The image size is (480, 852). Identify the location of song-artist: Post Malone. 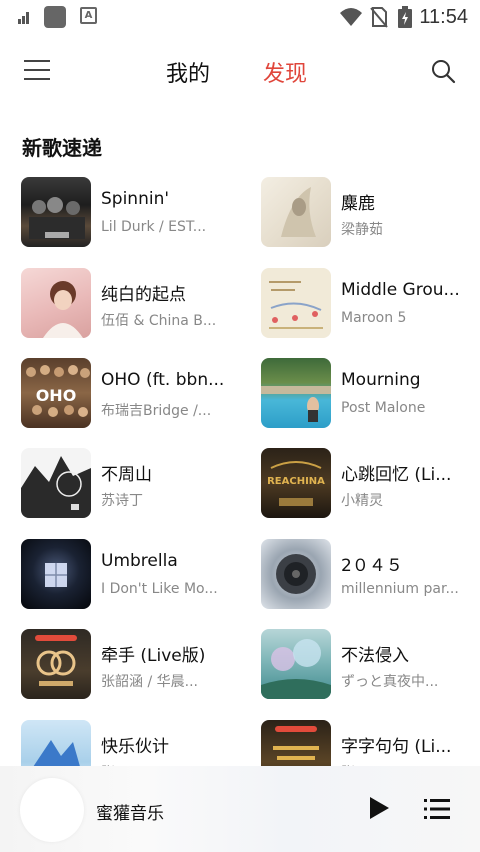
(383, 408).